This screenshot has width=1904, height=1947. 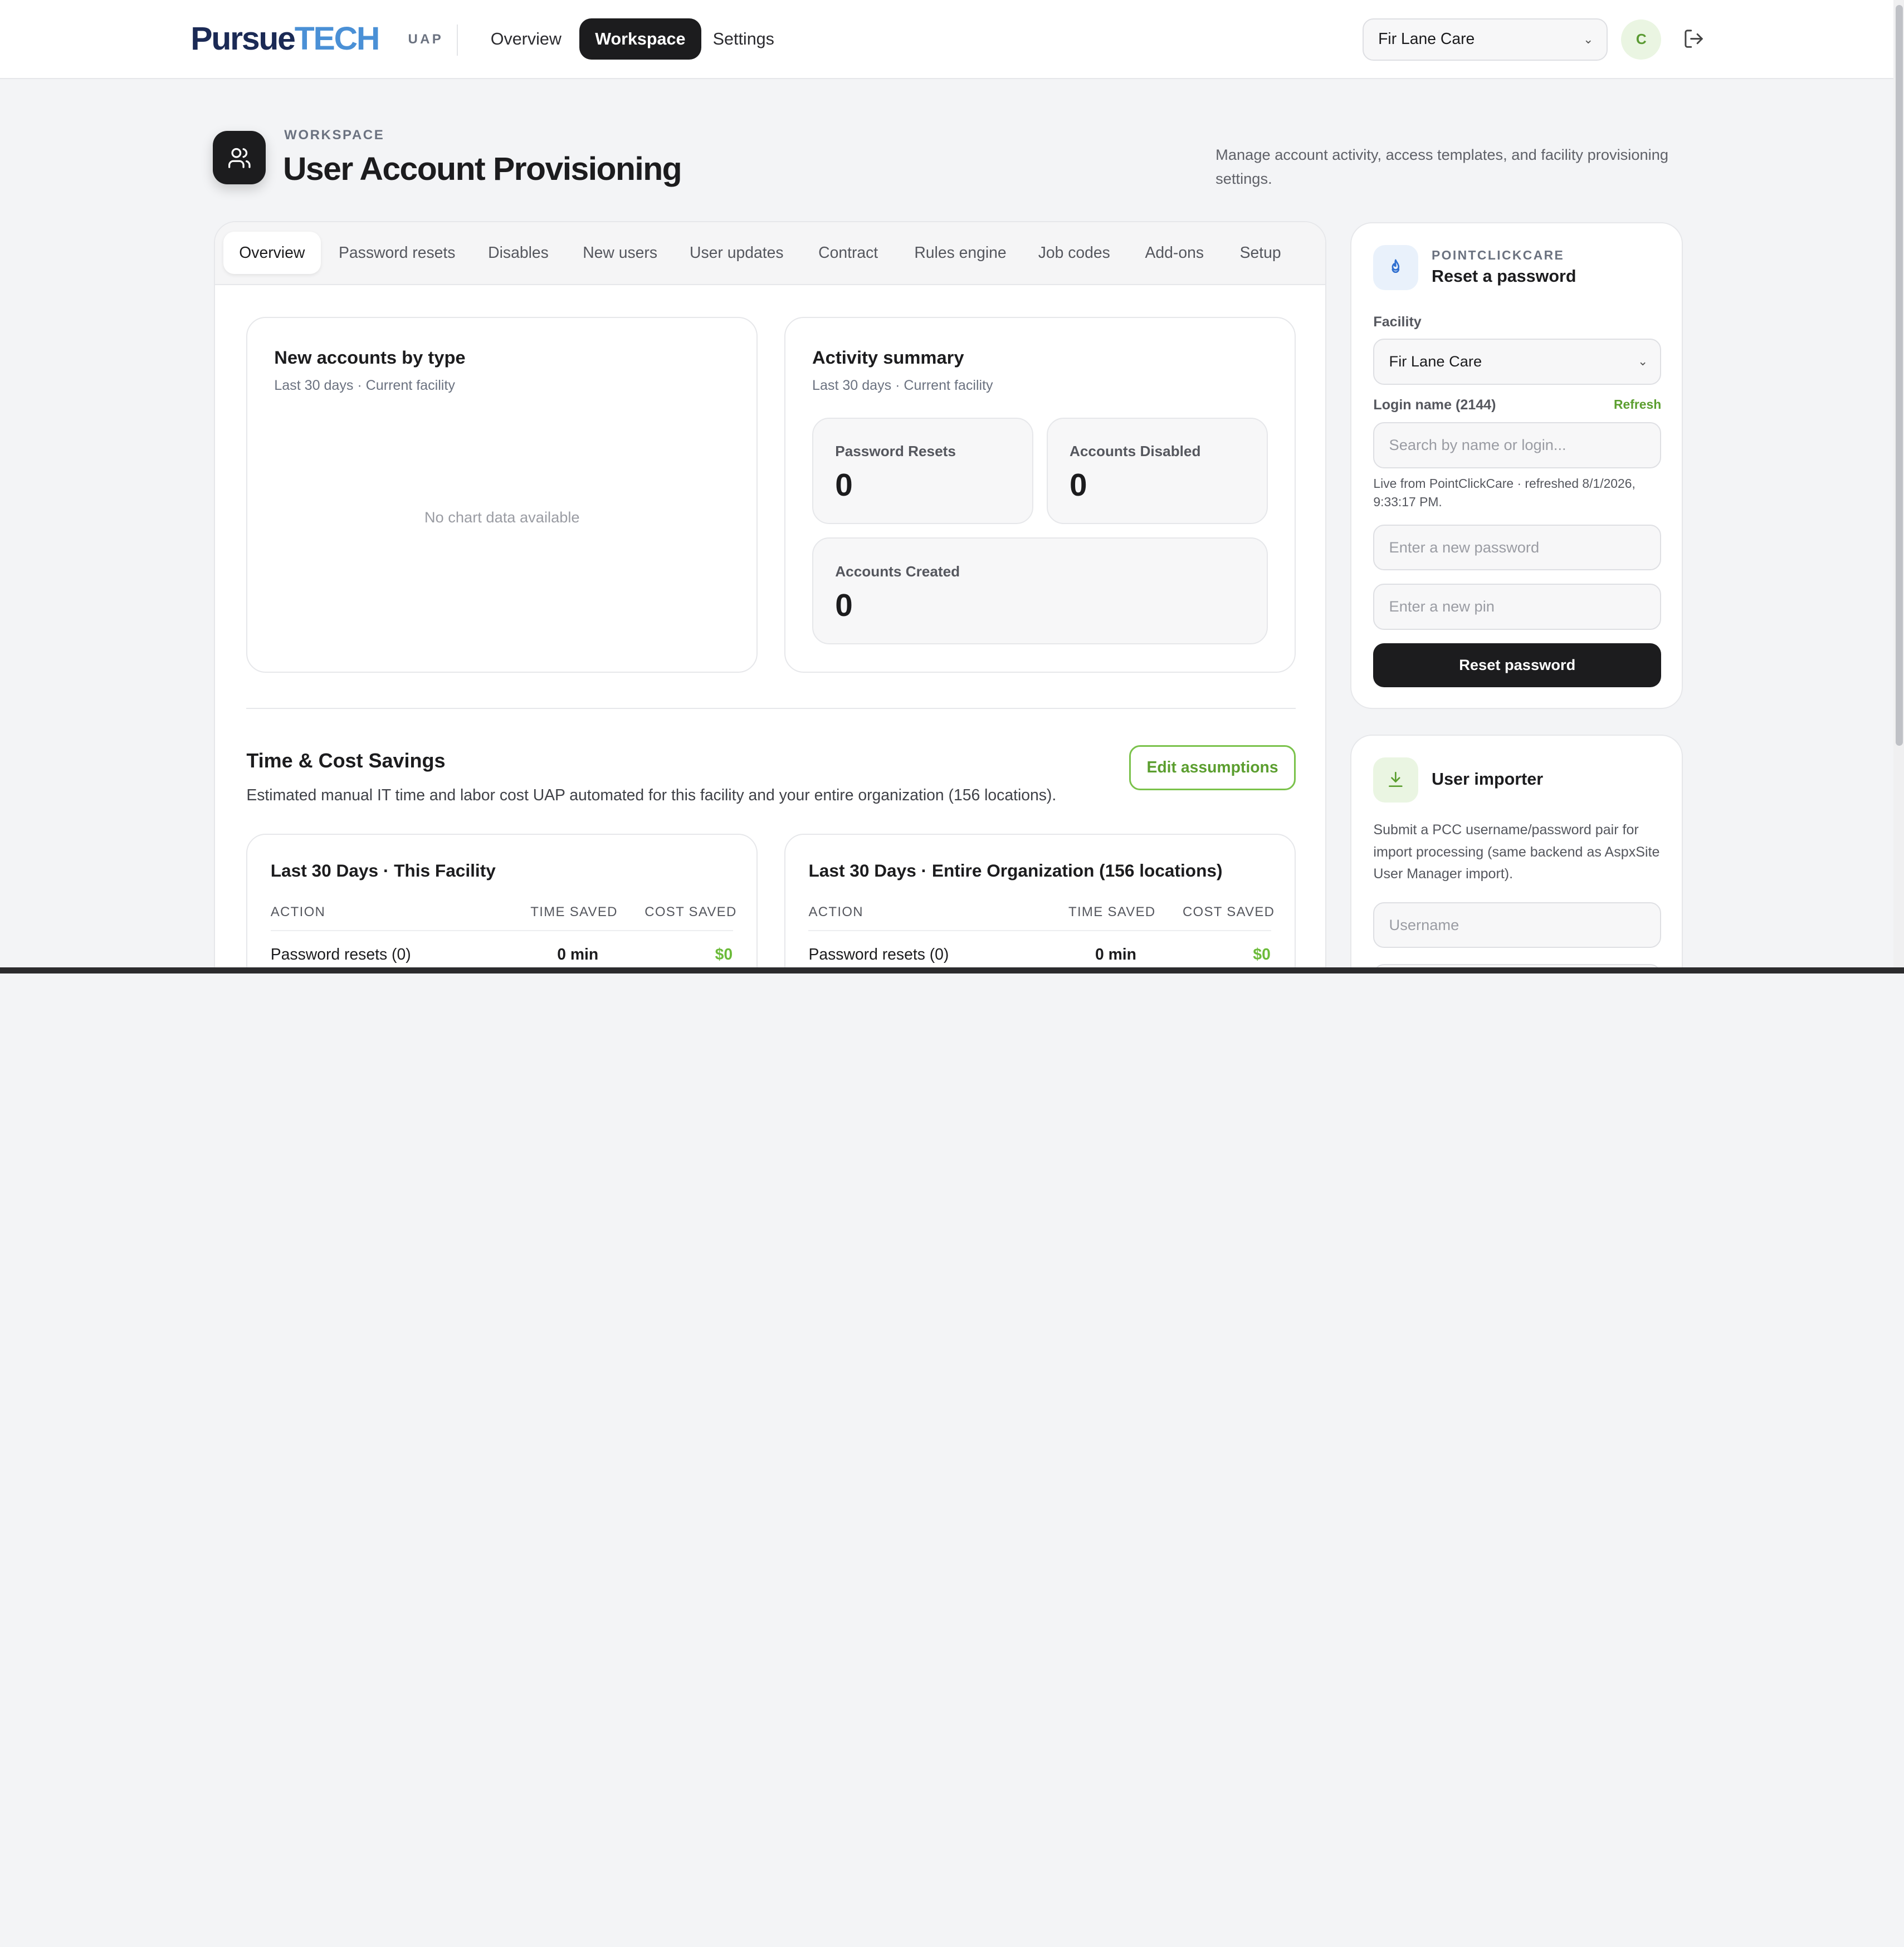 I want to click on importer-title: User importer, so click(x=1488, y=779).